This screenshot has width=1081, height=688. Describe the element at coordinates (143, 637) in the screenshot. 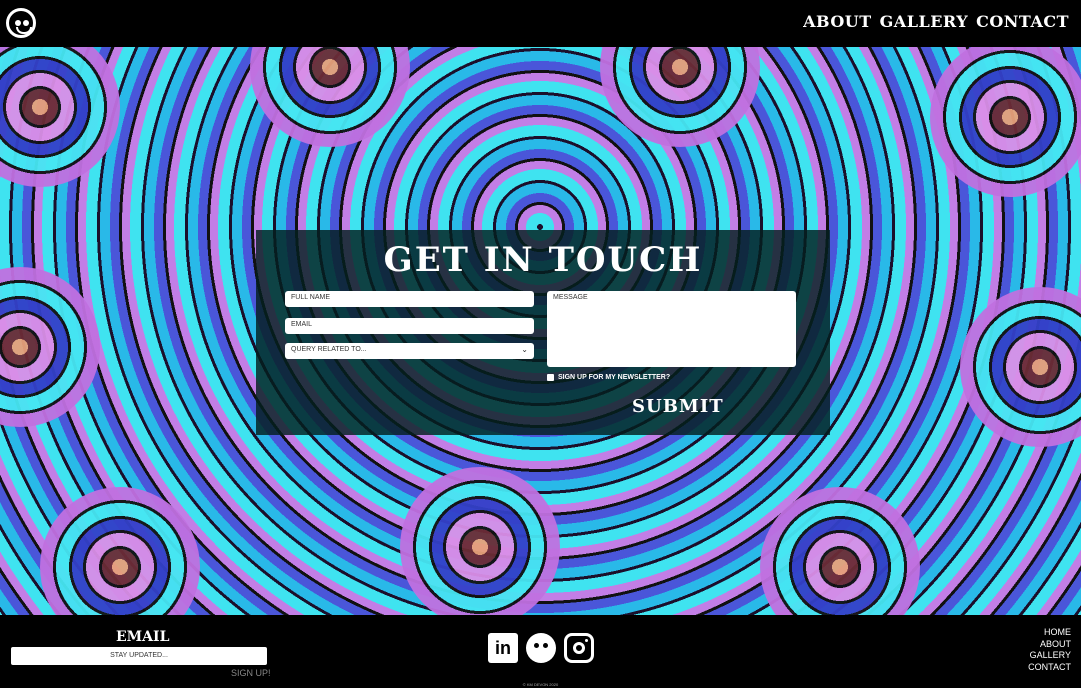

I see `footer-email-title: EMAIL` at that location.